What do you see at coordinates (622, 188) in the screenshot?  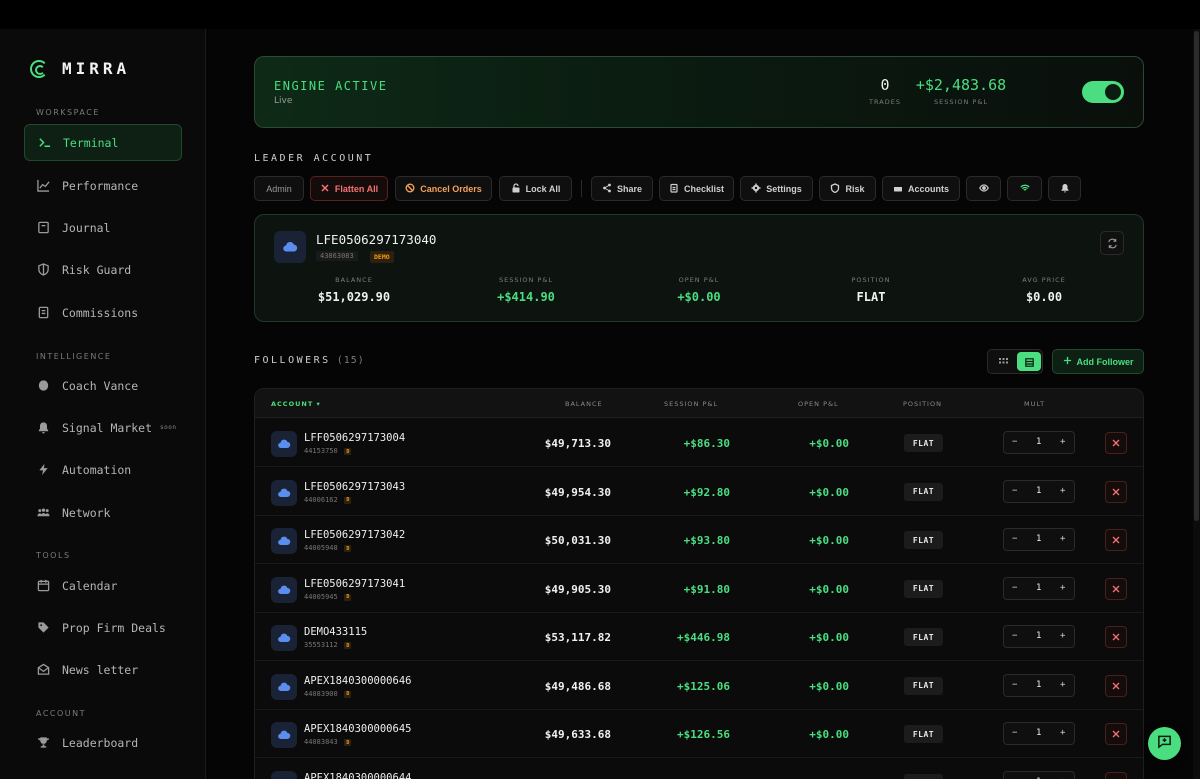 I see `share-button: Share` at bounding box center [622, 188].